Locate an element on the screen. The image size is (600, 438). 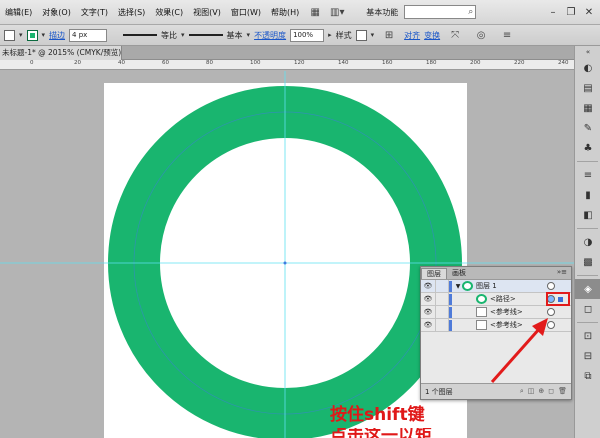
tab-artboards: 画板 is located at coordinates (459, 273).